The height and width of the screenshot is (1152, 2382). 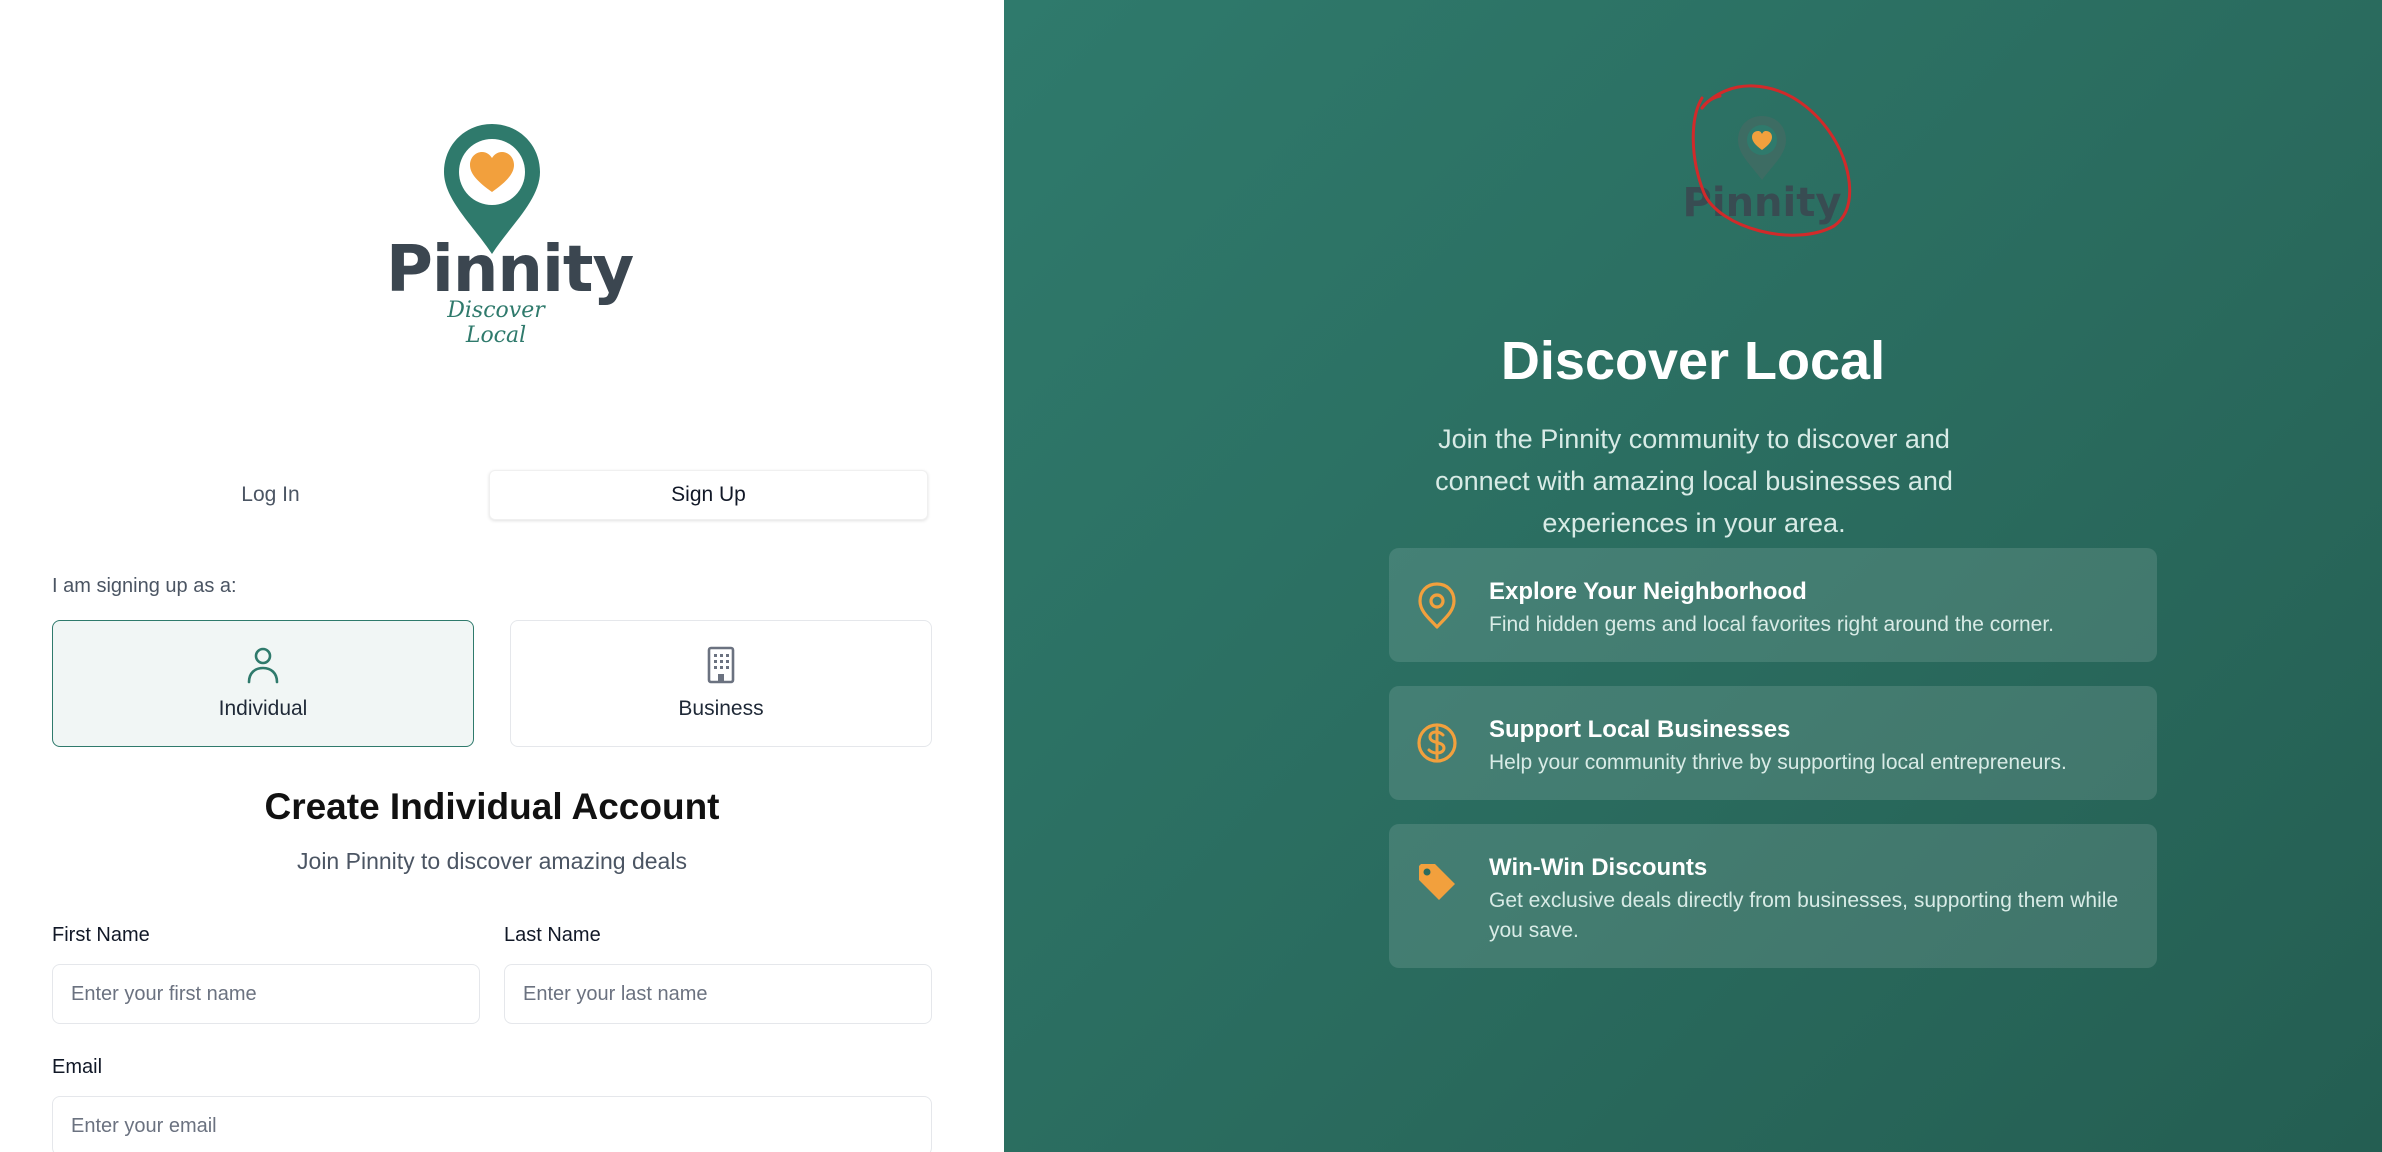 What do you see at coordinates (101, 935) in the screenshot?
I see `first-name-label: First Name` at bounding box center [101, 935].